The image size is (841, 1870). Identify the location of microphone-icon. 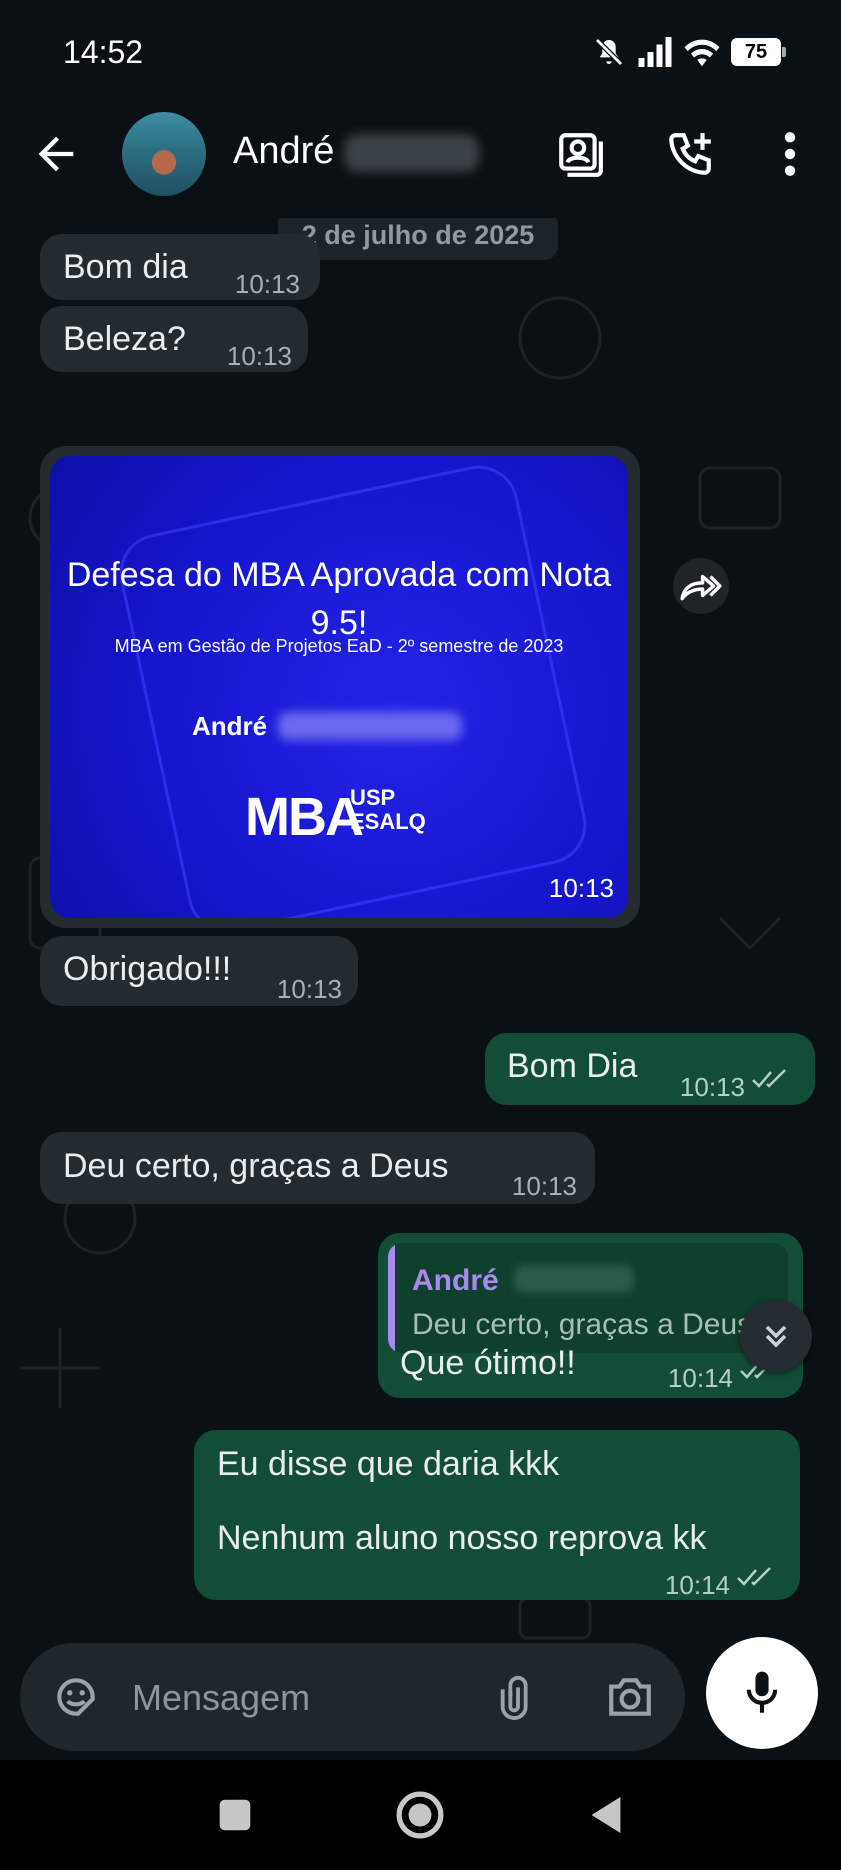
(762, 1692).